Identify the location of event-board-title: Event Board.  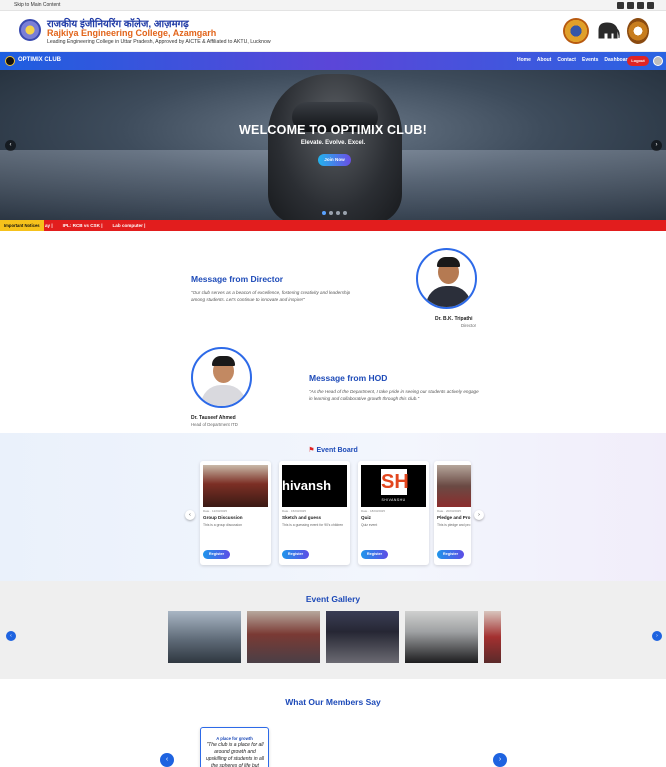
(337, 450).